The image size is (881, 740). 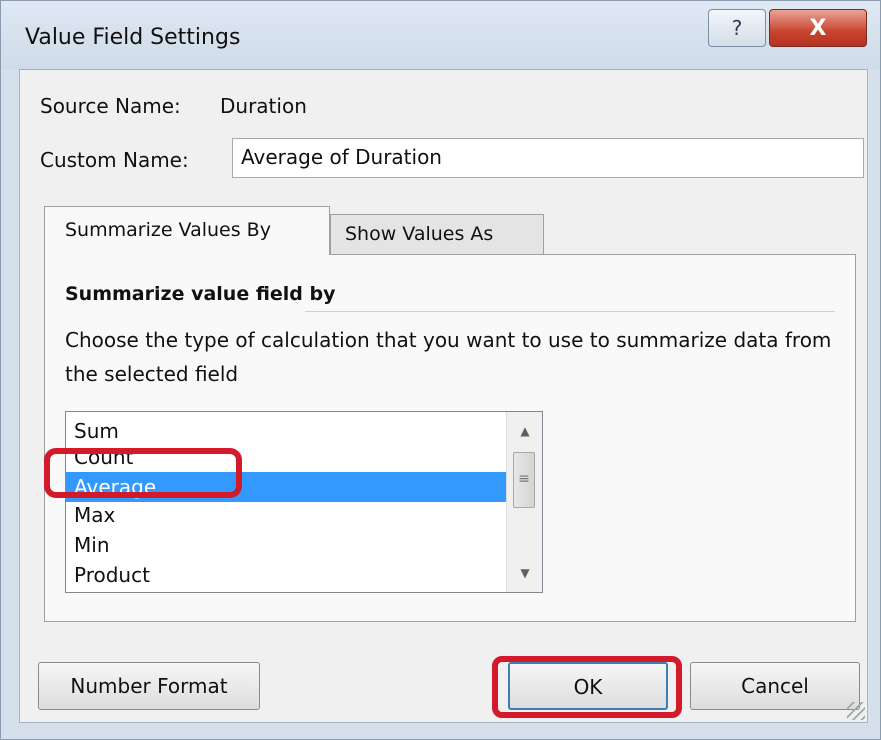 What do you see at coordinates (286, 515) in the screenshot?
I see `list-item-max: Max` at bounding box center [286, 515].